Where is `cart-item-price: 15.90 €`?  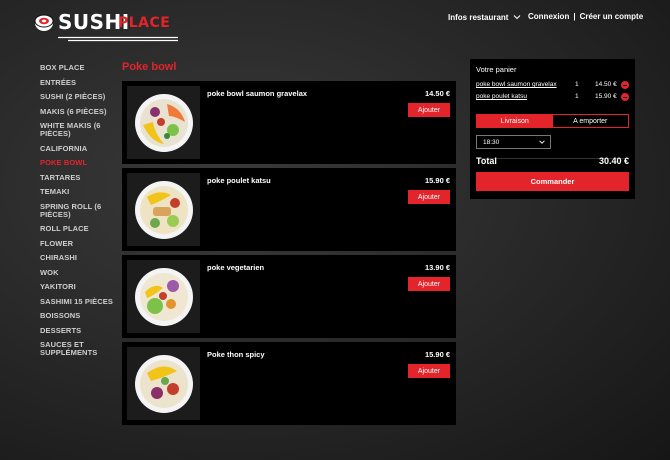 cart-item-price: 15.90 € is located at coordinates (606, 96).